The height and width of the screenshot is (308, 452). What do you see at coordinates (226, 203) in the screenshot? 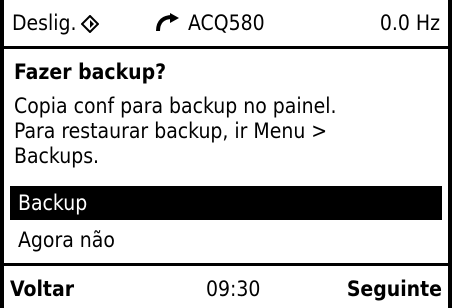
I see `option-backup: Backup` at bounding box center [226, 203].